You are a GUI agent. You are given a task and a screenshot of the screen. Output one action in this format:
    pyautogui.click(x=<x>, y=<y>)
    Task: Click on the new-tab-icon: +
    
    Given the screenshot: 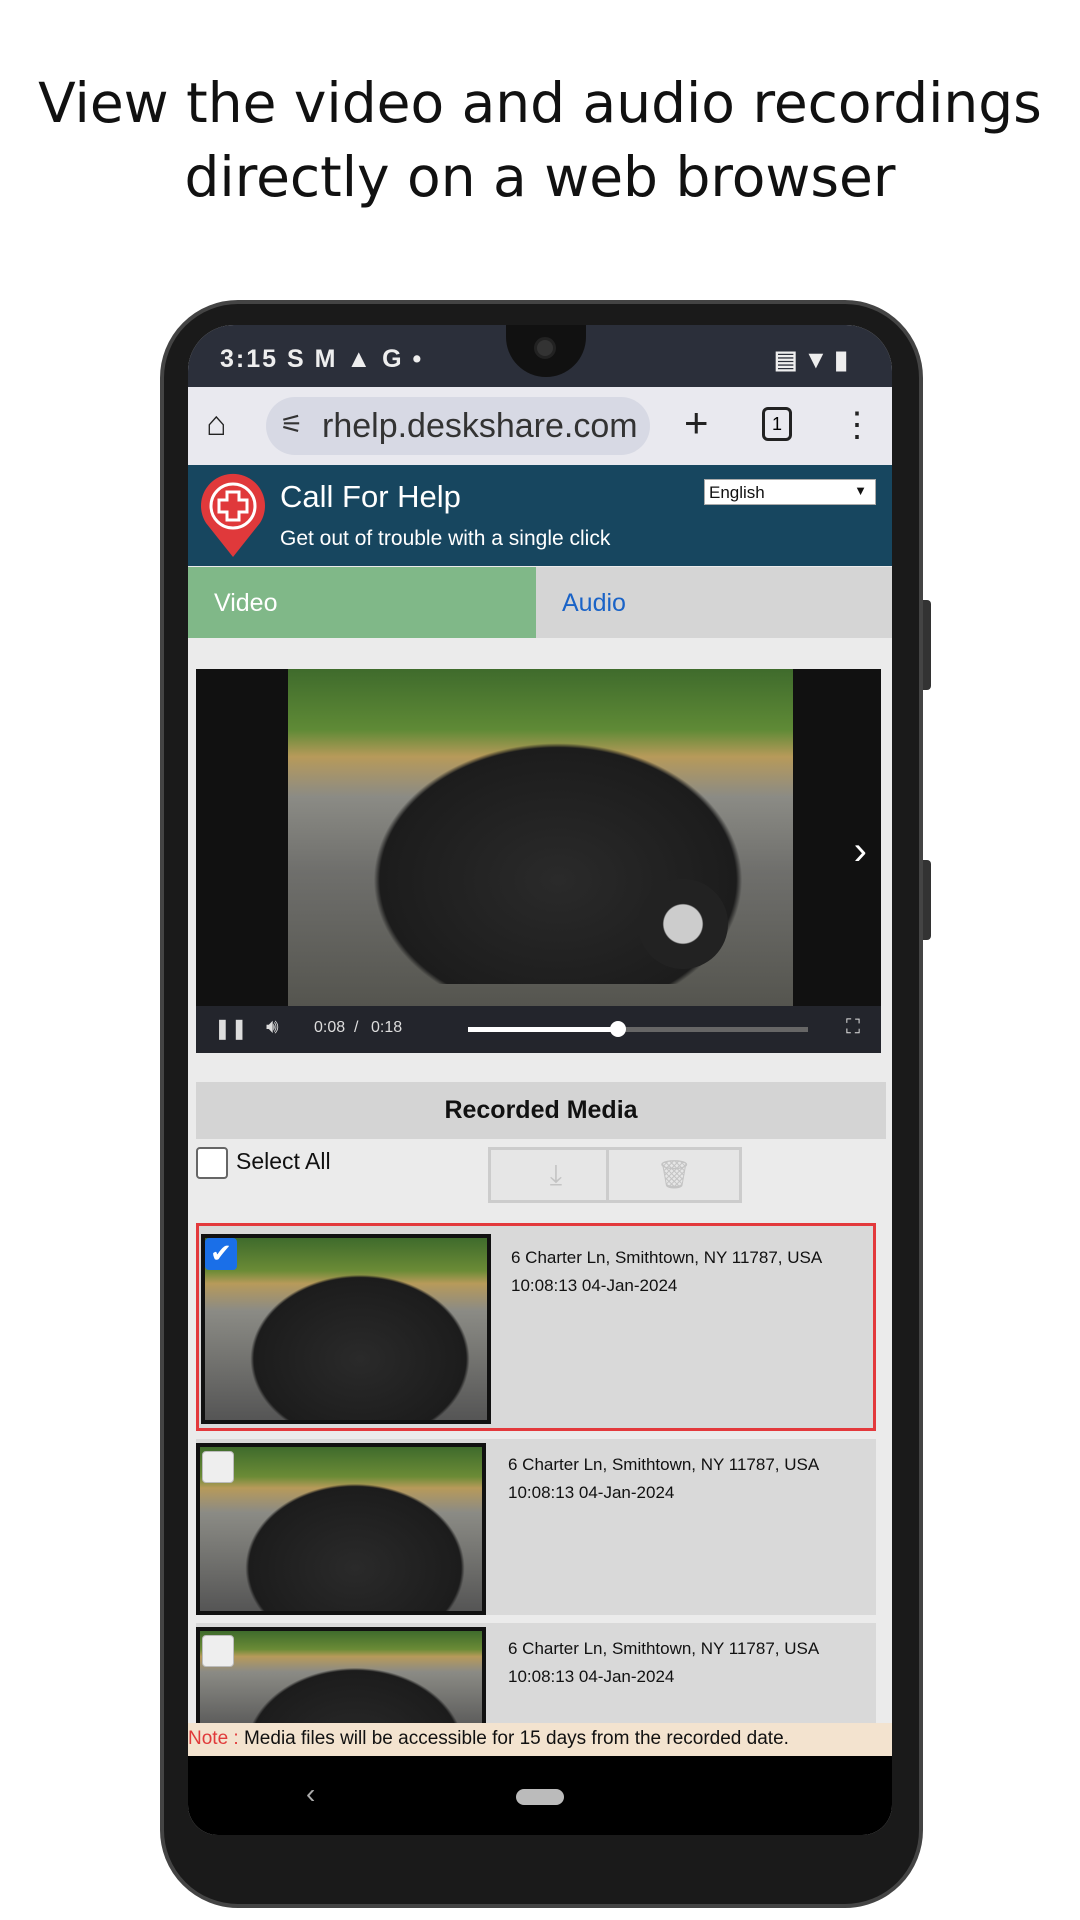 What is the action you would take?
    pyautogui.click(x=696, y=423)
    